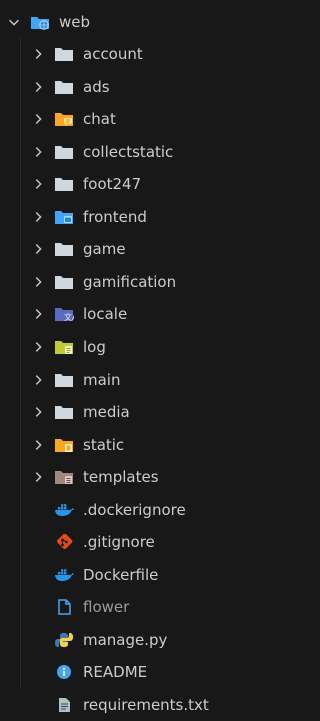 The width and height of the screenshot is (320, 721). Describe the element at coordinates (140, 347) in the screenshot. I see `tree-folder: log` at that location.